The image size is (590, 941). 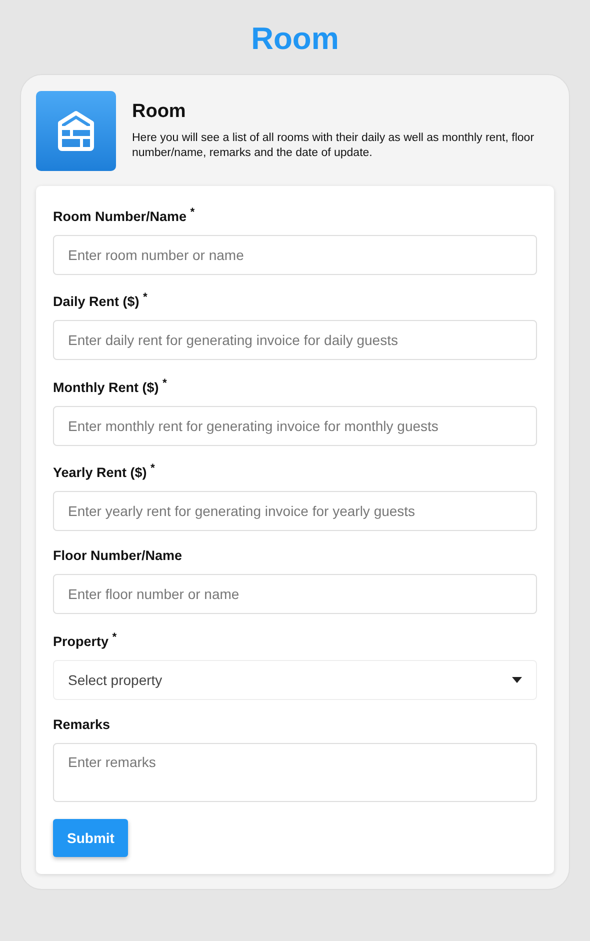 What do you see at coordinates (295, 426) in the screenshot?
I see `input-field: Enter monthly rent for generating invoice for monthly guests` at bounding box center [295, 426].